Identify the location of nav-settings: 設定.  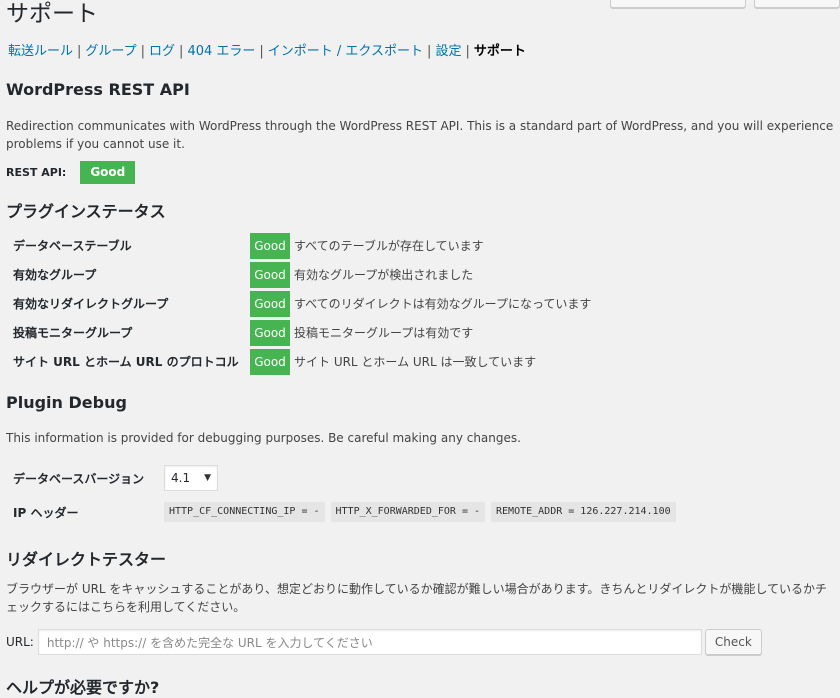
(448, 51).